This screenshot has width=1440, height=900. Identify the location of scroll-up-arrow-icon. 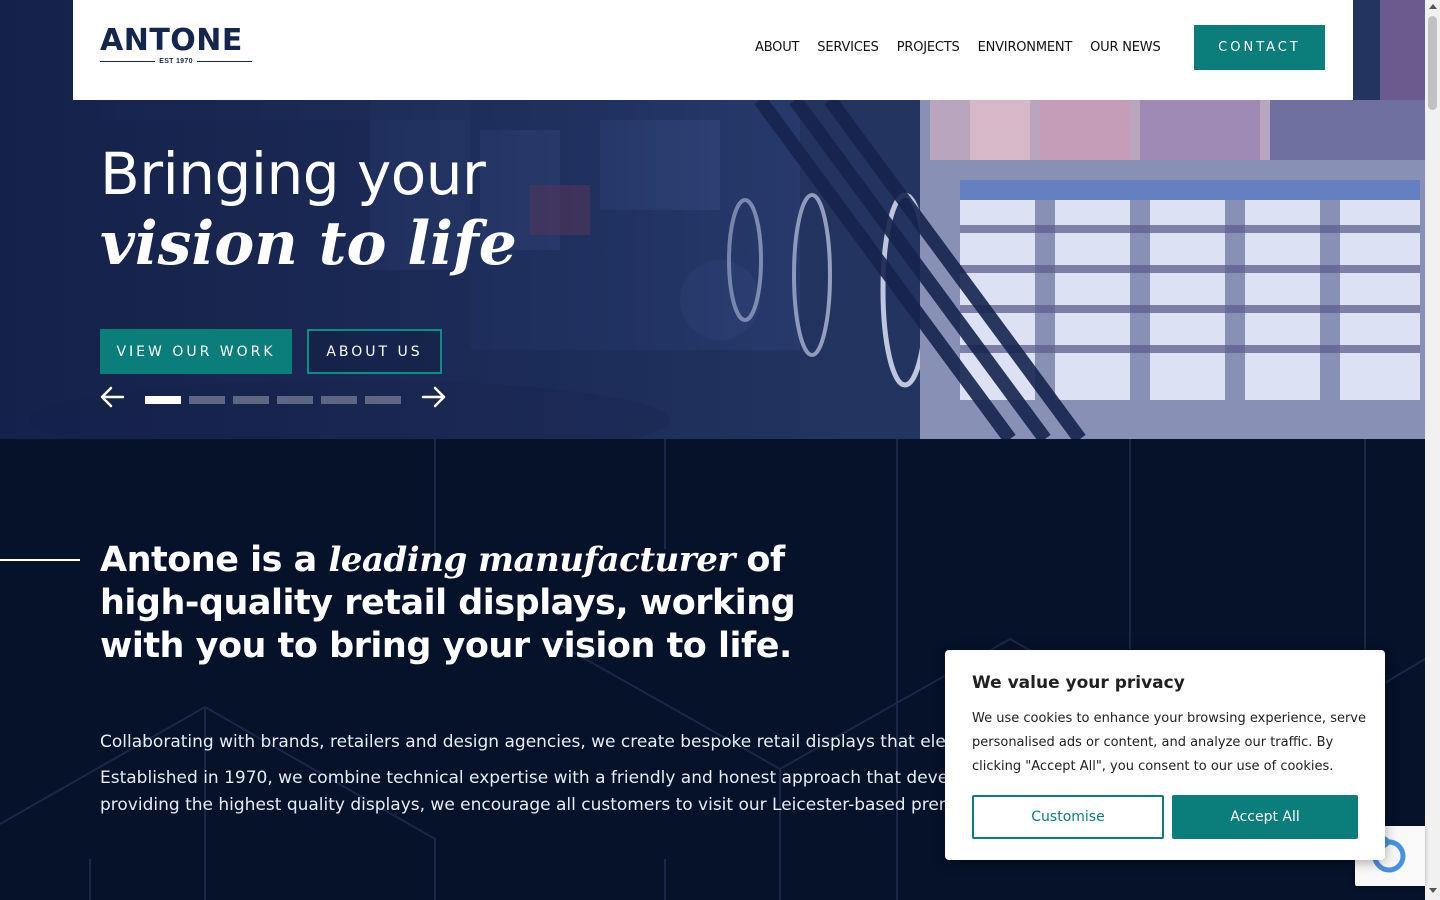
(1433, 6).